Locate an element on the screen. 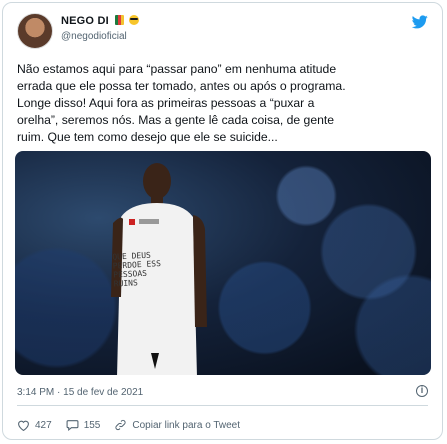  sunglasses-emoji-icon is located at coordinates (134, 20).